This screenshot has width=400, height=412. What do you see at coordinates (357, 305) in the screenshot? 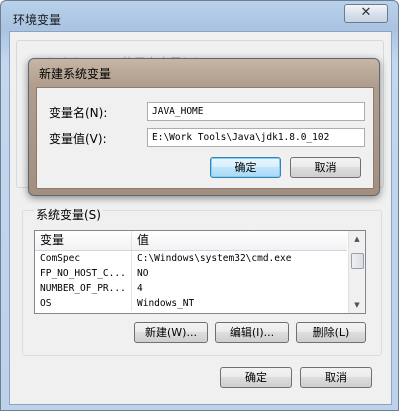
I see `scroll-down-arrow-icon: ▼` at bounding box center [357, 305].